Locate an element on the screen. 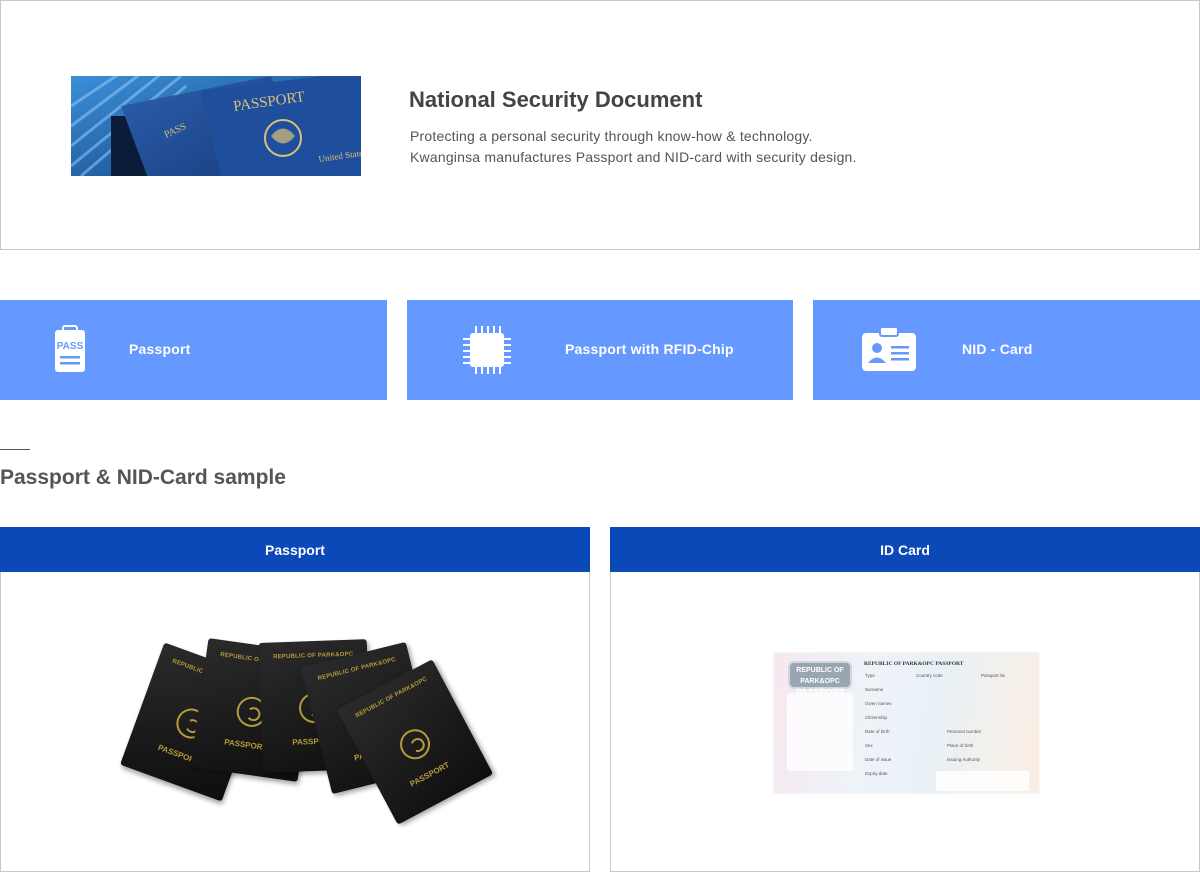  id-card-field: Country code is located at coordinates (929, 675).